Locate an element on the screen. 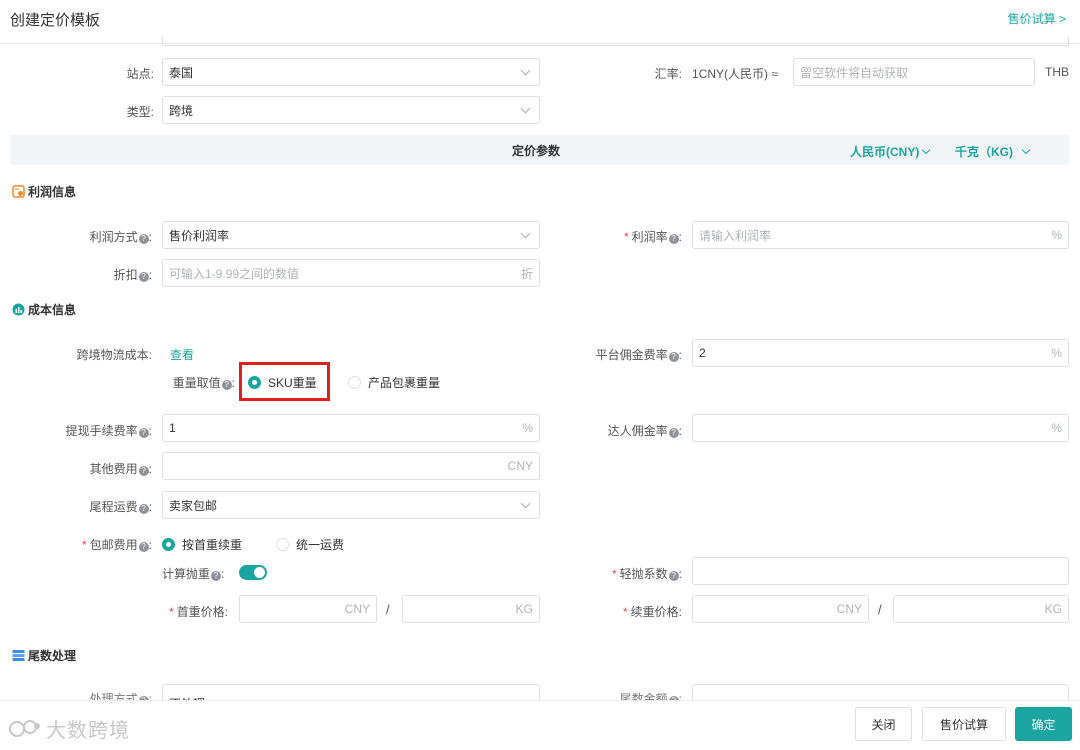 The image size is (1080, 750). free-shipping-label-text: 包邮费用 is located at coordinates (113, 545).